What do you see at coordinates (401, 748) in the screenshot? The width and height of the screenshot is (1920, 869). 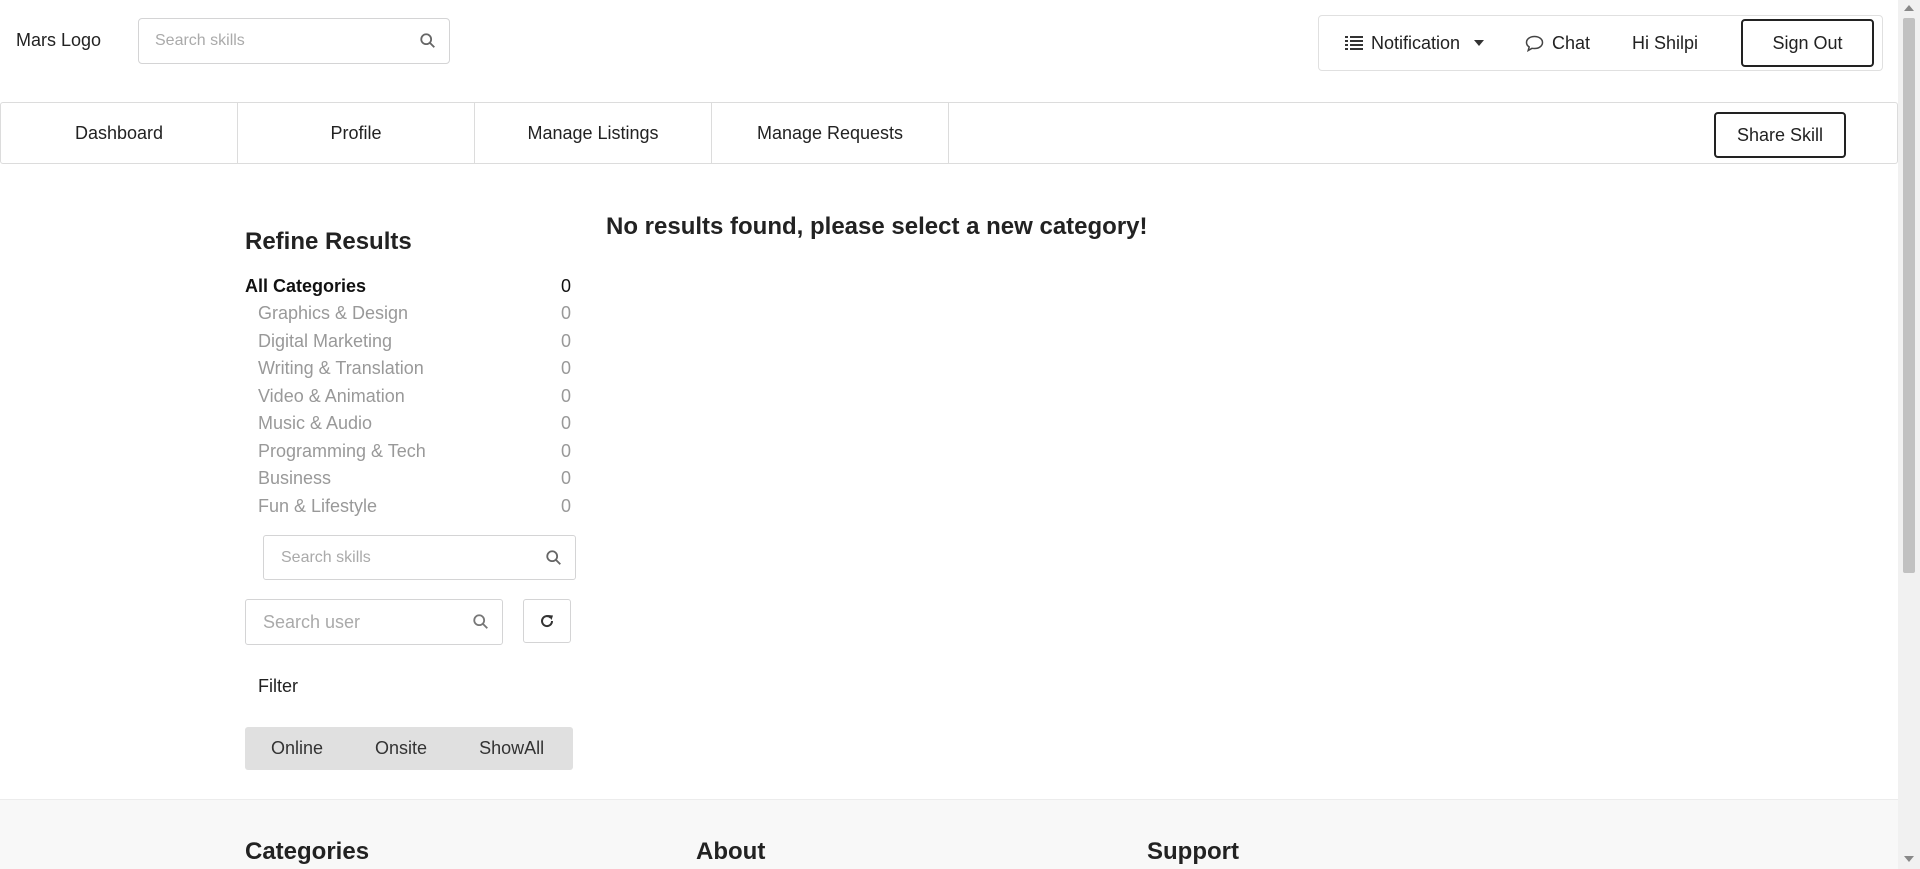 I see `filter-onsite-button: Onsite` at bounding box center [401, 748].